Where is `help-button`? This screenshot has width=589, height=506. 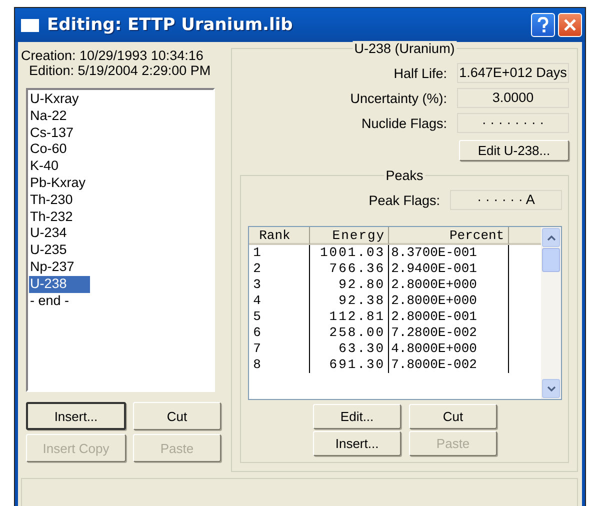
help-button is located at coordinates (543, 25).